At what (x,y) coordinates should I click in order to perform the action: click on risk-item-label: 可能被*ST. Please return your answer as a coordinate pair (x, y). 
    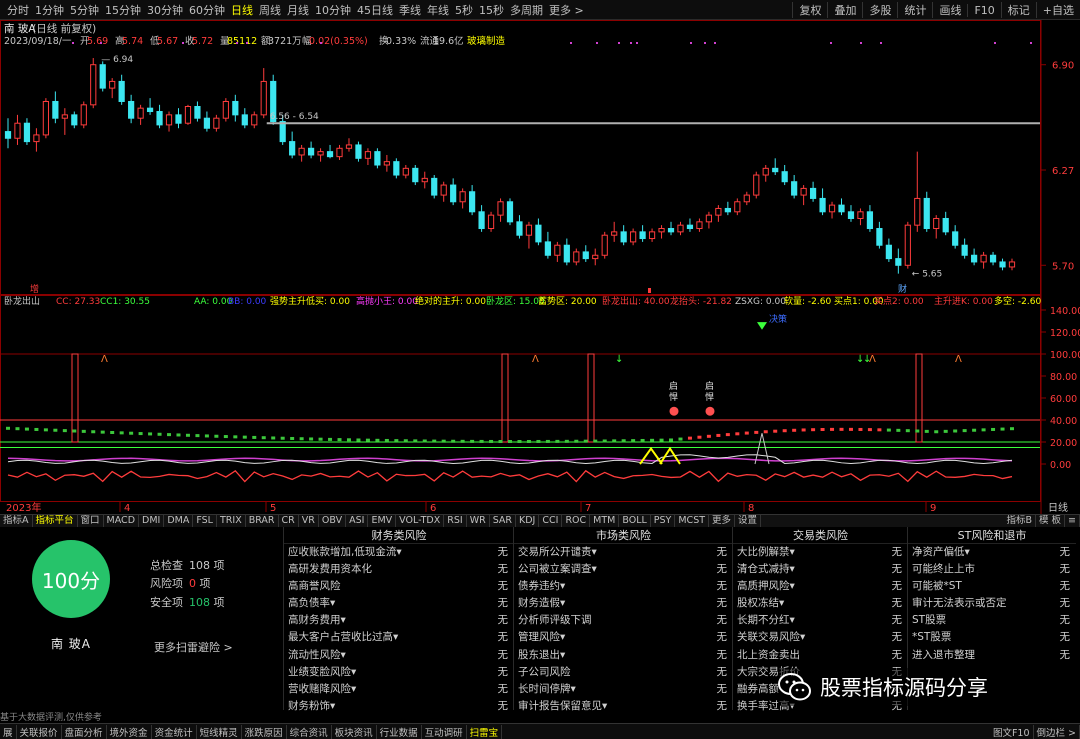
    Looking at the image, I should click on (937, 586).